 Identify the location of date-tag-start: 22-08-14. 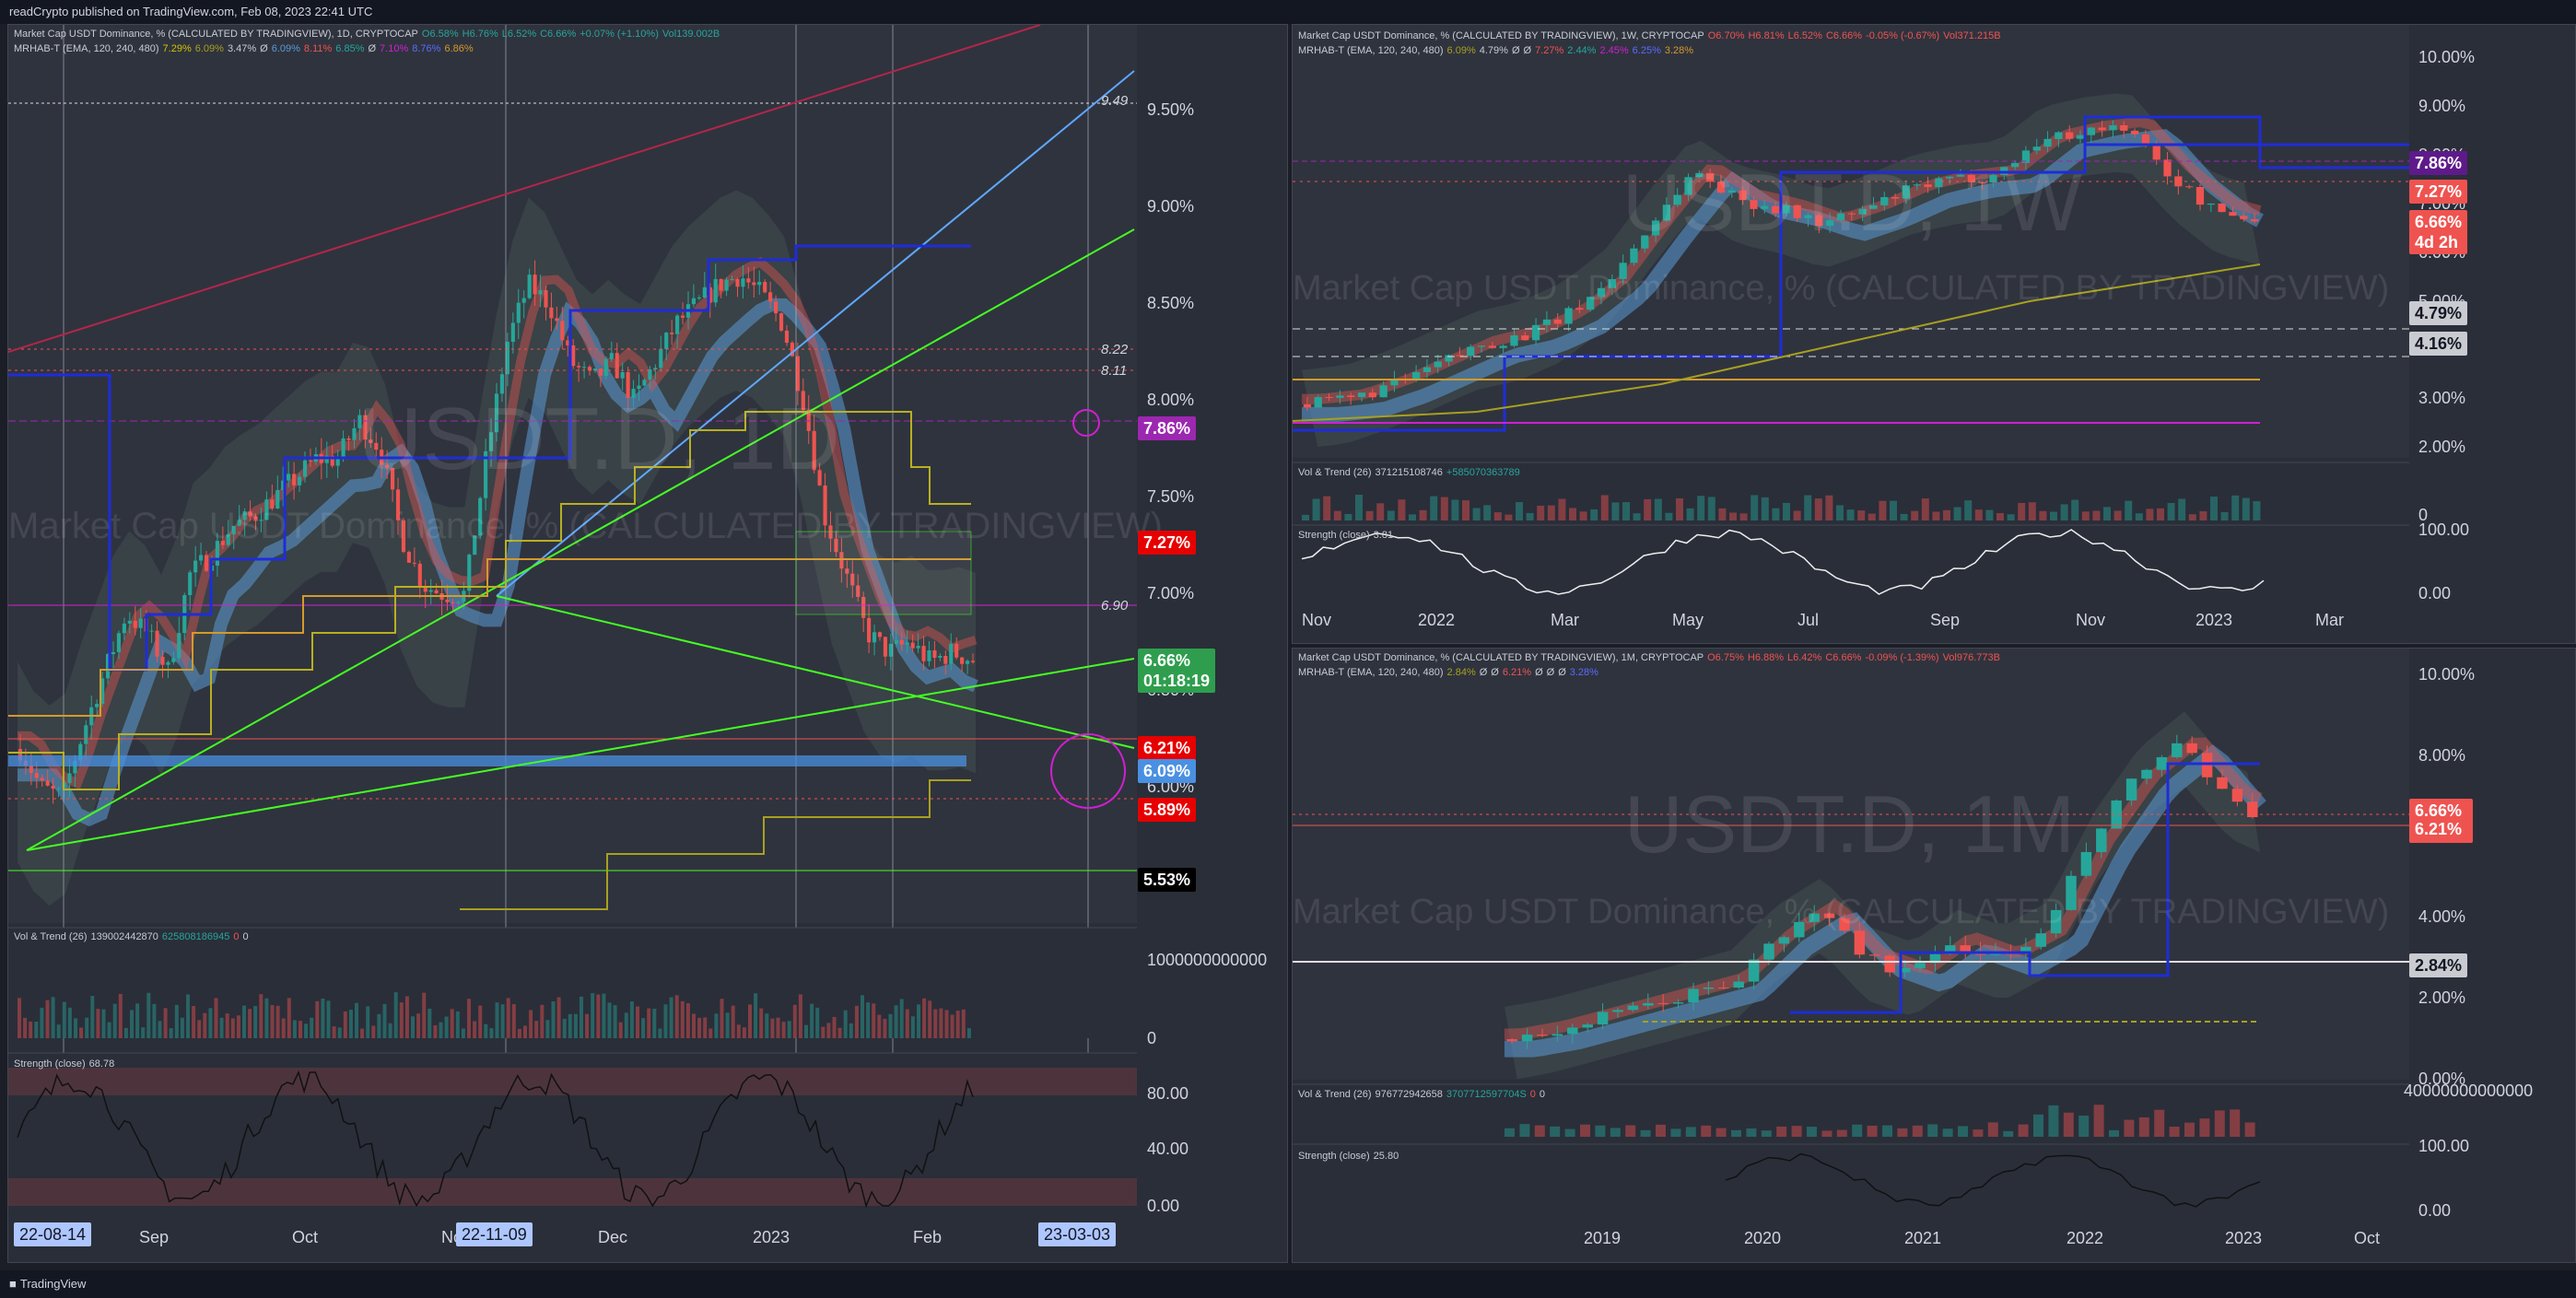
(53, 1234).